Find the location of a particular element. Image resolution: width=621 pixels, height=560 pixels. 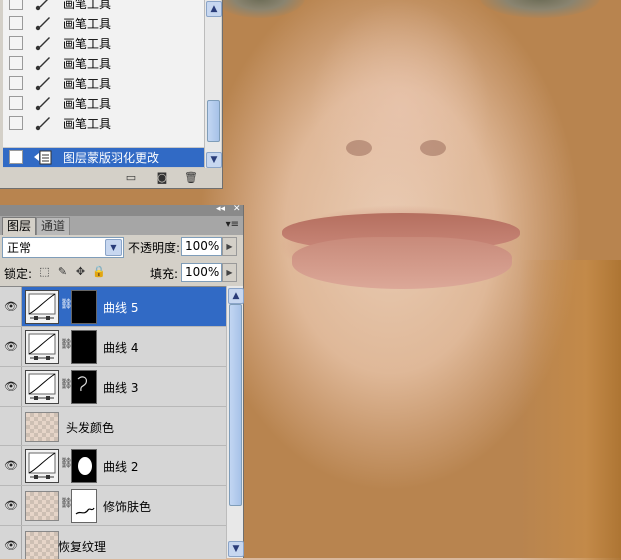

new-document-from-state-icon: ▭ is located at coordinates (131, 177).